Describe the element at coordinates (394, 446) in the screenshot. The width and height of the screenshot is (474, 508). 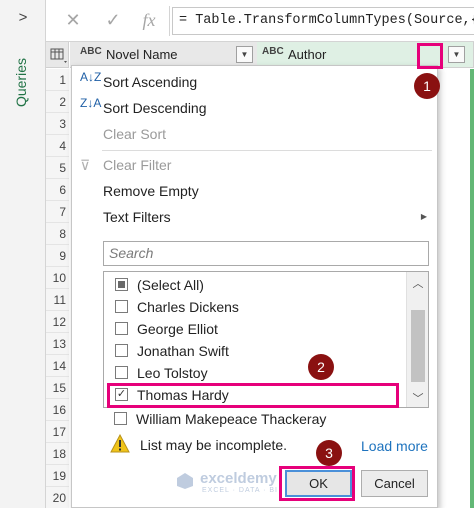
I see `load-more-link: Load more` at that location.